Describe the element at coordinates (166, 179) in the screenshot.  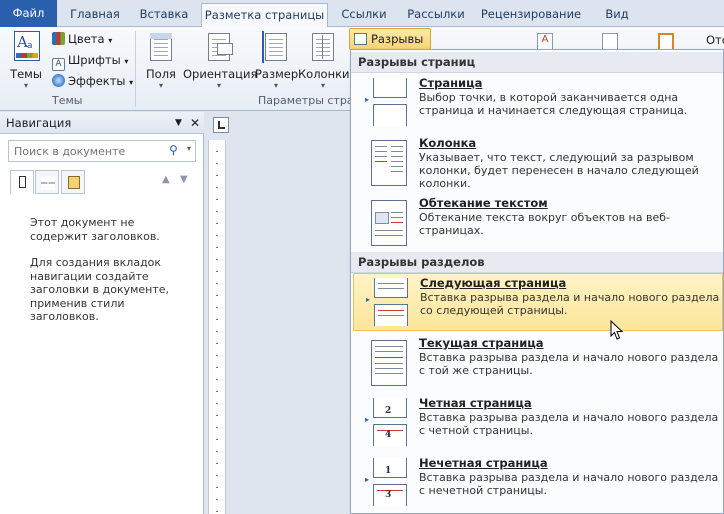
I see `previous-arrow-icon: ▲` at that location.